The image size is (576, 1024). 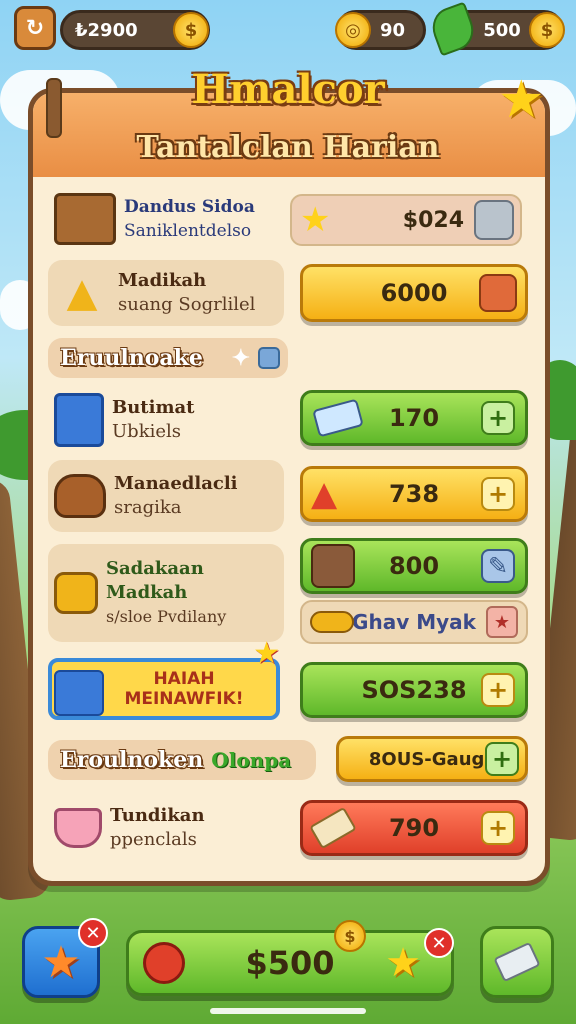 I want to click on reward-amount: 800, so click(x=414, y=566).